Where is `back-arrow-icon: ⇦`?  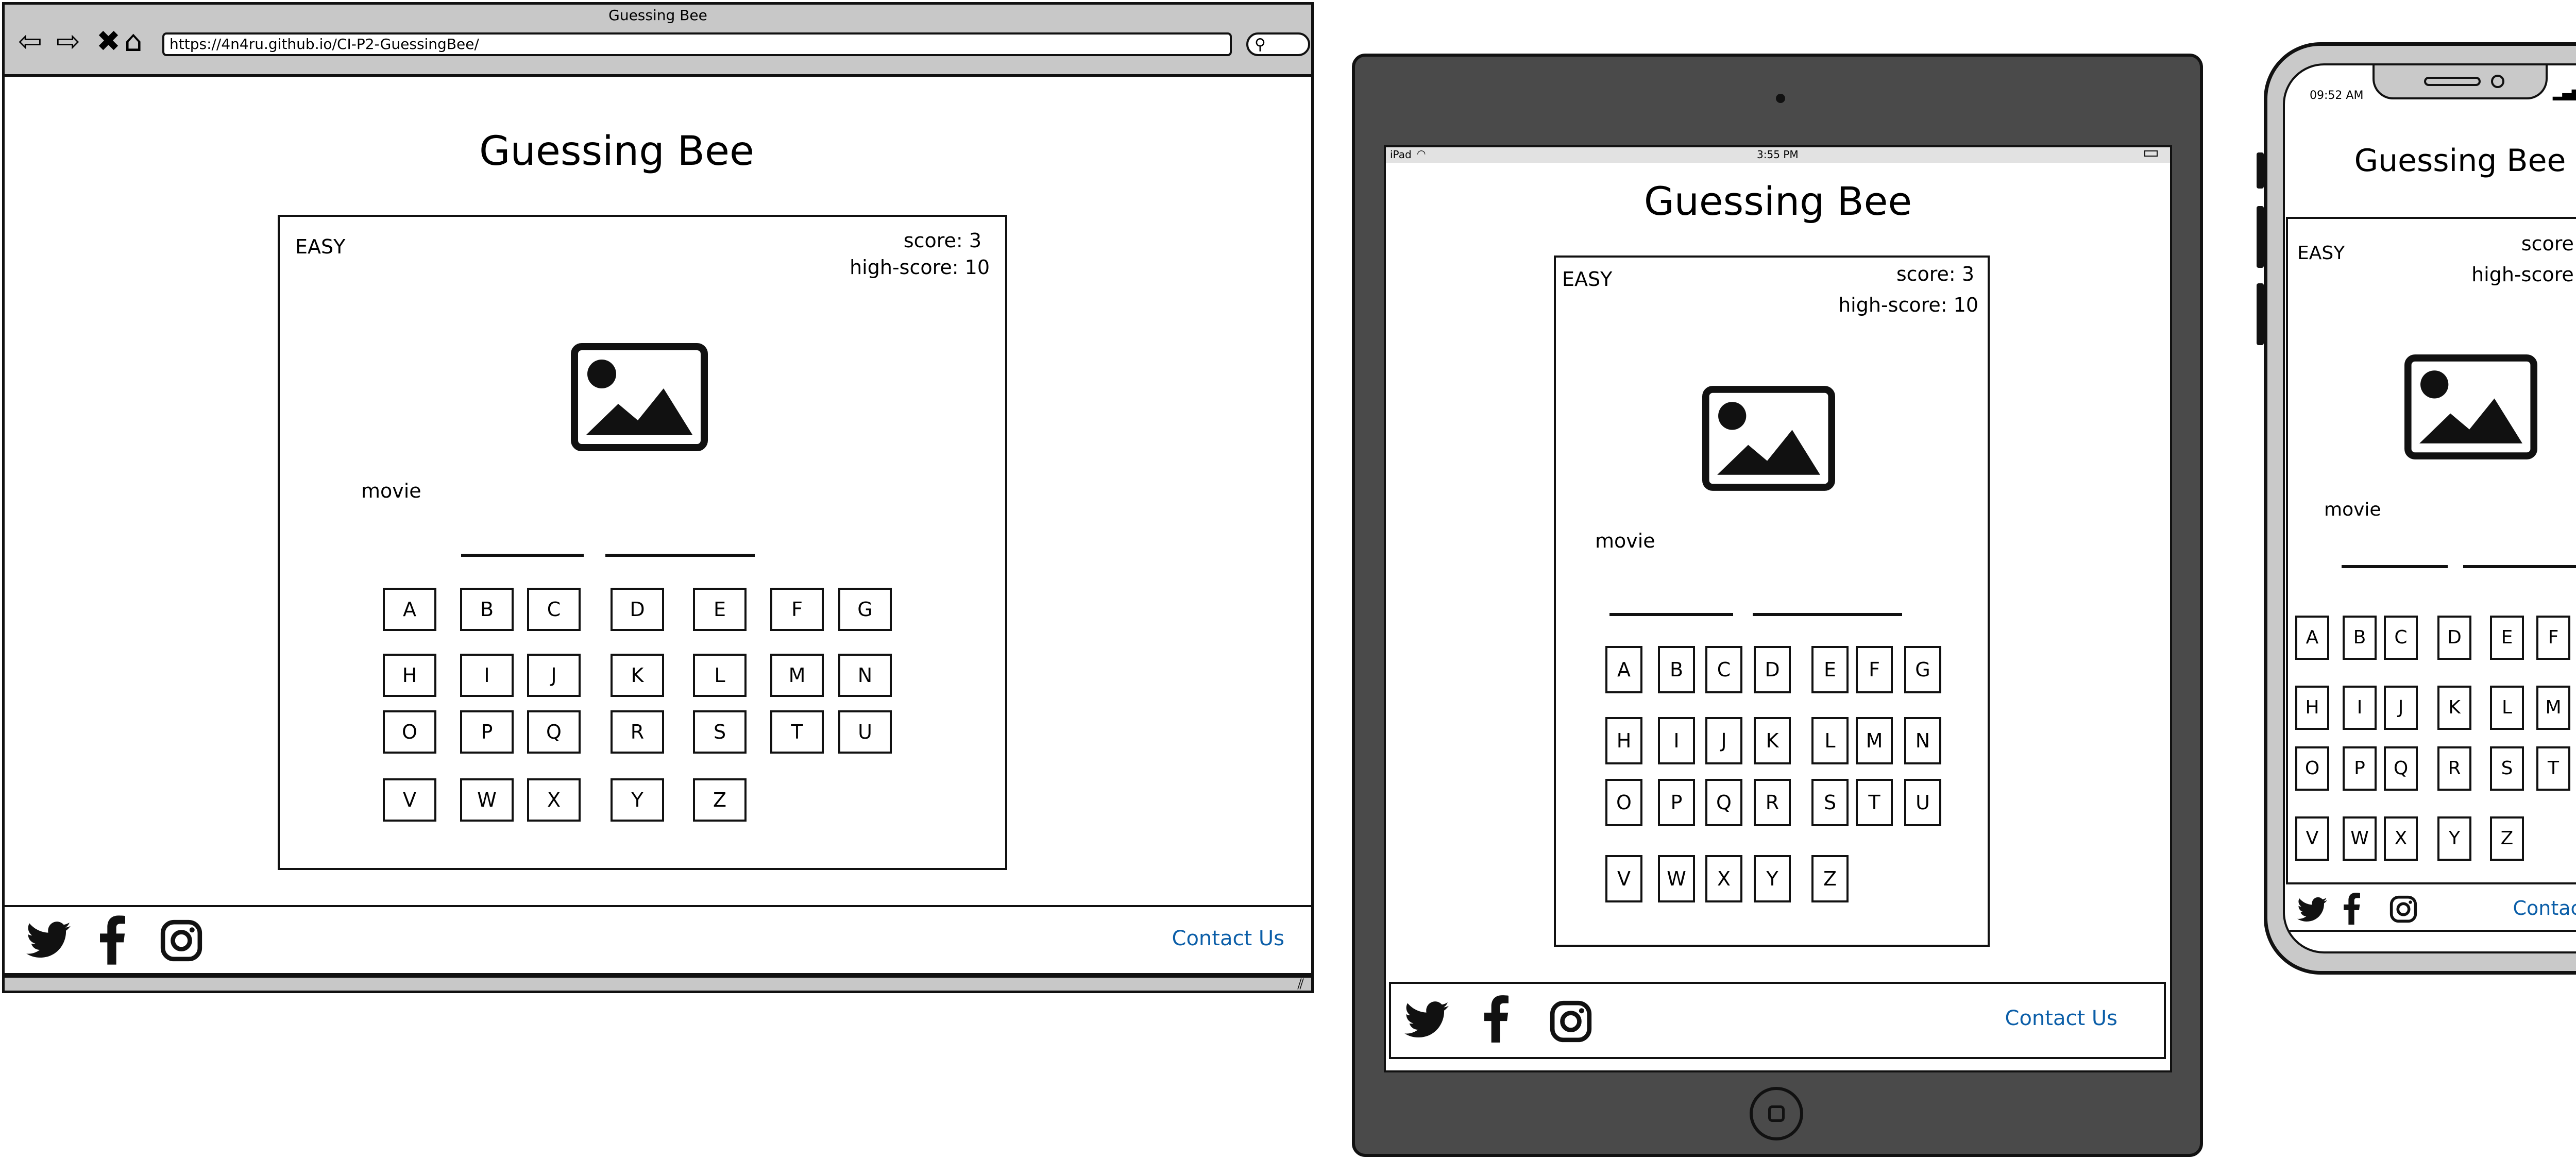 back-arrow-icon: ⇦ is located at coordinates (30, 41).